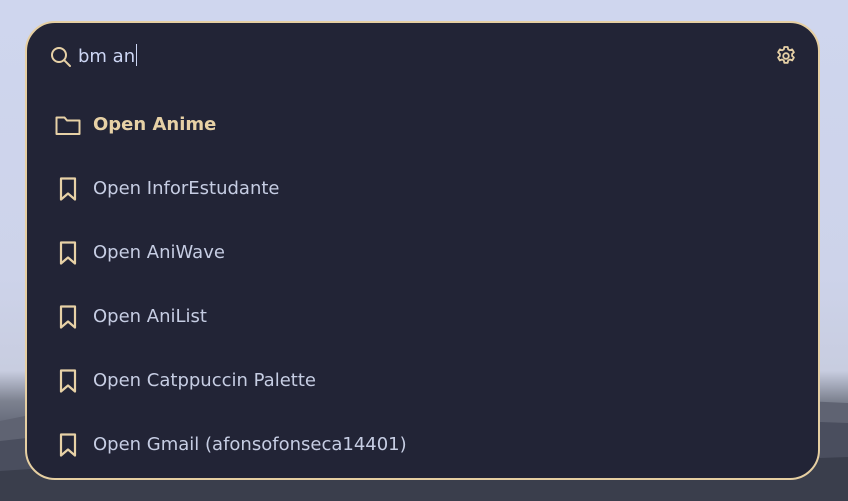 The image size is (848, 501). What do you see at coordinates (150, 316) in the screenshot?
I see `result-item-label: Open AniList` at bounding box center [150, 316].